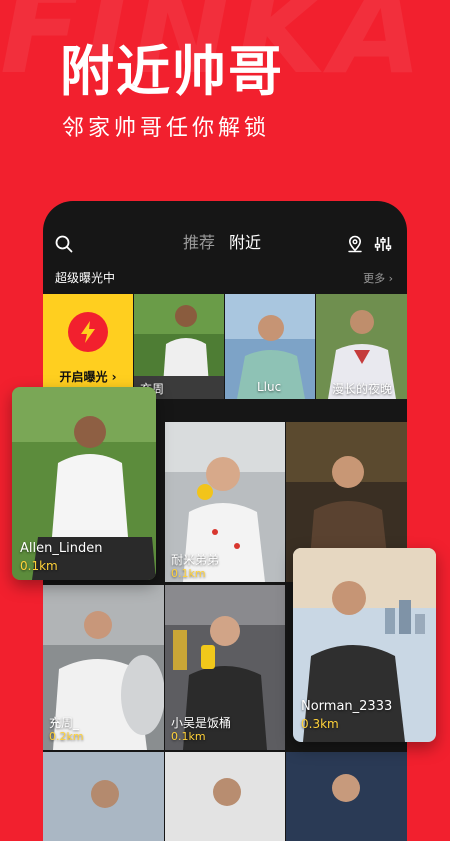  I want to click on lightning-icon, so click(88, 332).